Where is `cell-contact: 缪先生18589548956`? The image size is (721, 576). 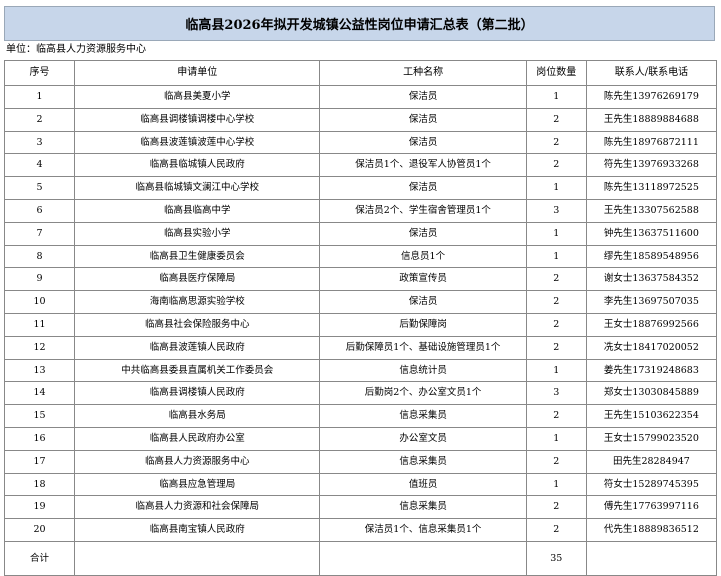 cell-contact: 缪先生18589548956 is located at coordinates (651, 256).